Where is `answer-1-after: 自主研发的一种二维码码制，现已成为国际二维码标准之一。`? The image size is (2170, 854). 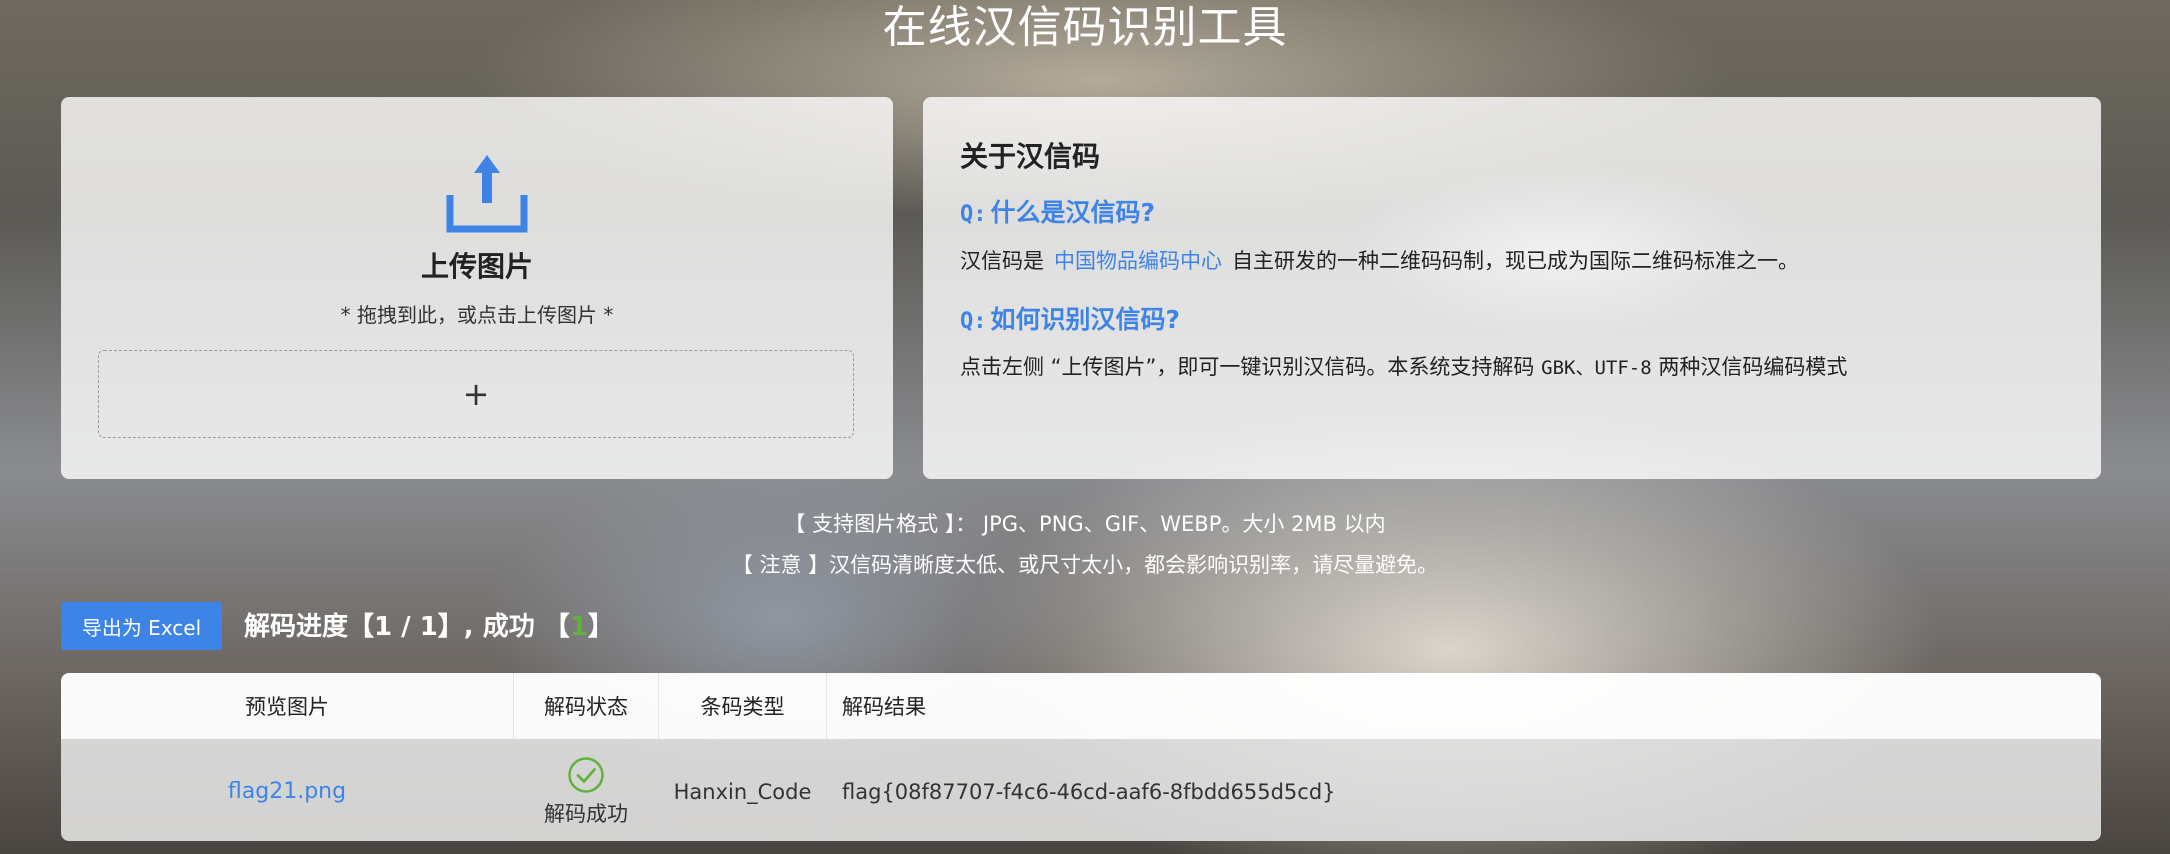
answer-1-after: 自主研发的一种二维码码制，现已成为国际二维码标准之一。 is located at coordinates (1515, 261).